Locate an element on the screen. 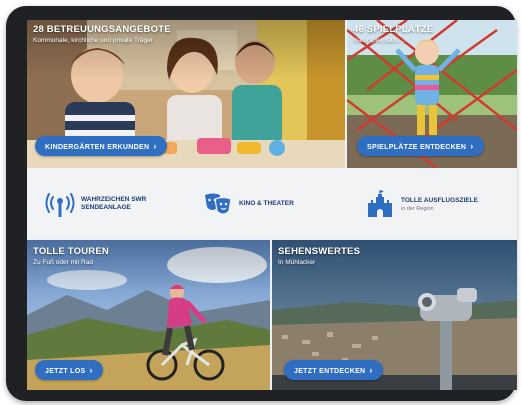 The image size is (522, 405). button-label: SPIELPLÄTZE ENTDECKEN is located at coordinates (417, 147).